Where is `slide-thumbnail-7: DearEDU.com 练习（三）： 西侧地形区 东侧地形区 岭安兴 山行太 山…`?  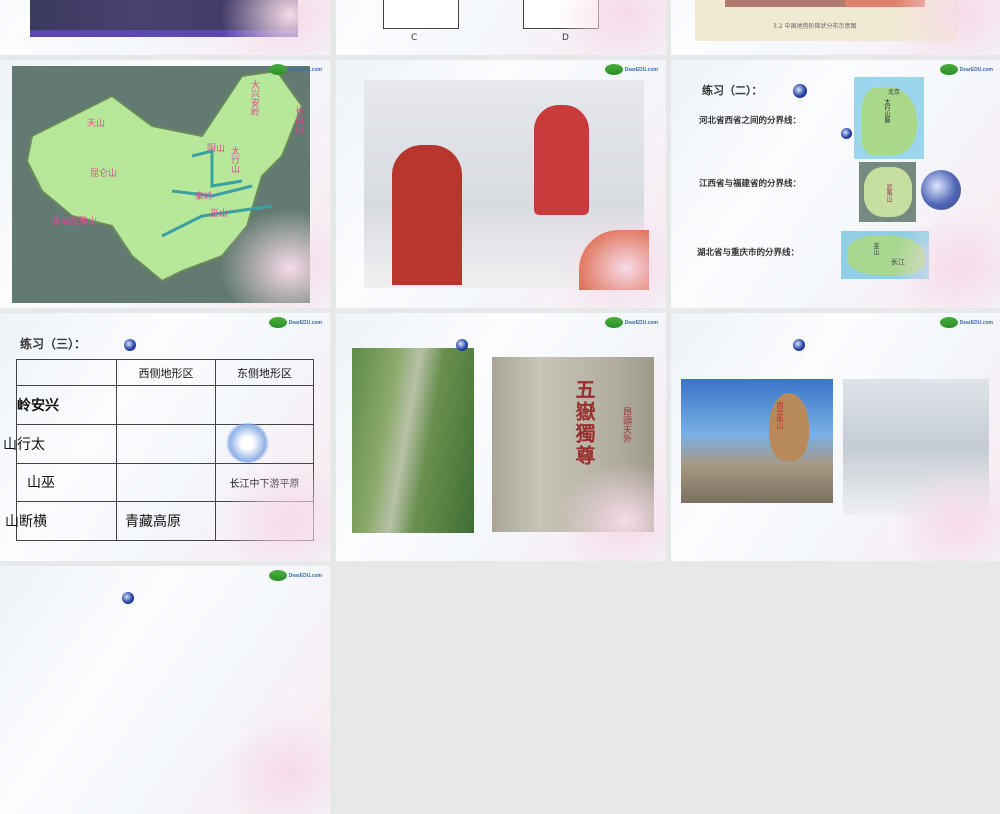 slide-thumbnail-7: DearEDU.com 练习（三）： 西侧地形区 东侧地形区 岭安兴 山行太 山… is located at coordinates (165, 437).